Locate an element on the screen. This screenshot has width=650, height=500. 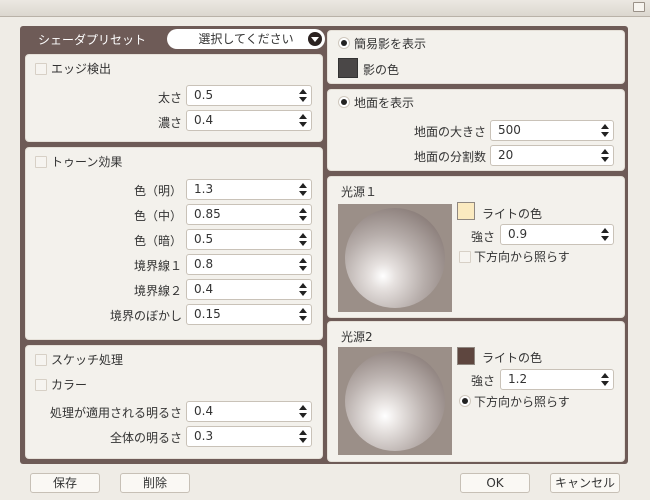
toon-mid-select: 0.85 is located at coordinates (249, 214).